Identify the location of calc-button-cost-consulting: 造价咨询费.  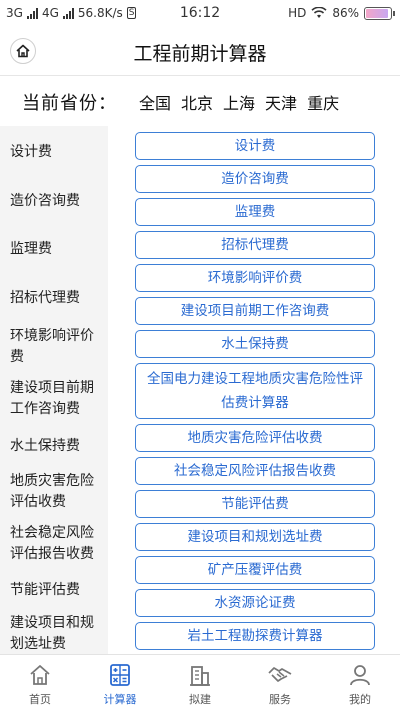
(255, 179).